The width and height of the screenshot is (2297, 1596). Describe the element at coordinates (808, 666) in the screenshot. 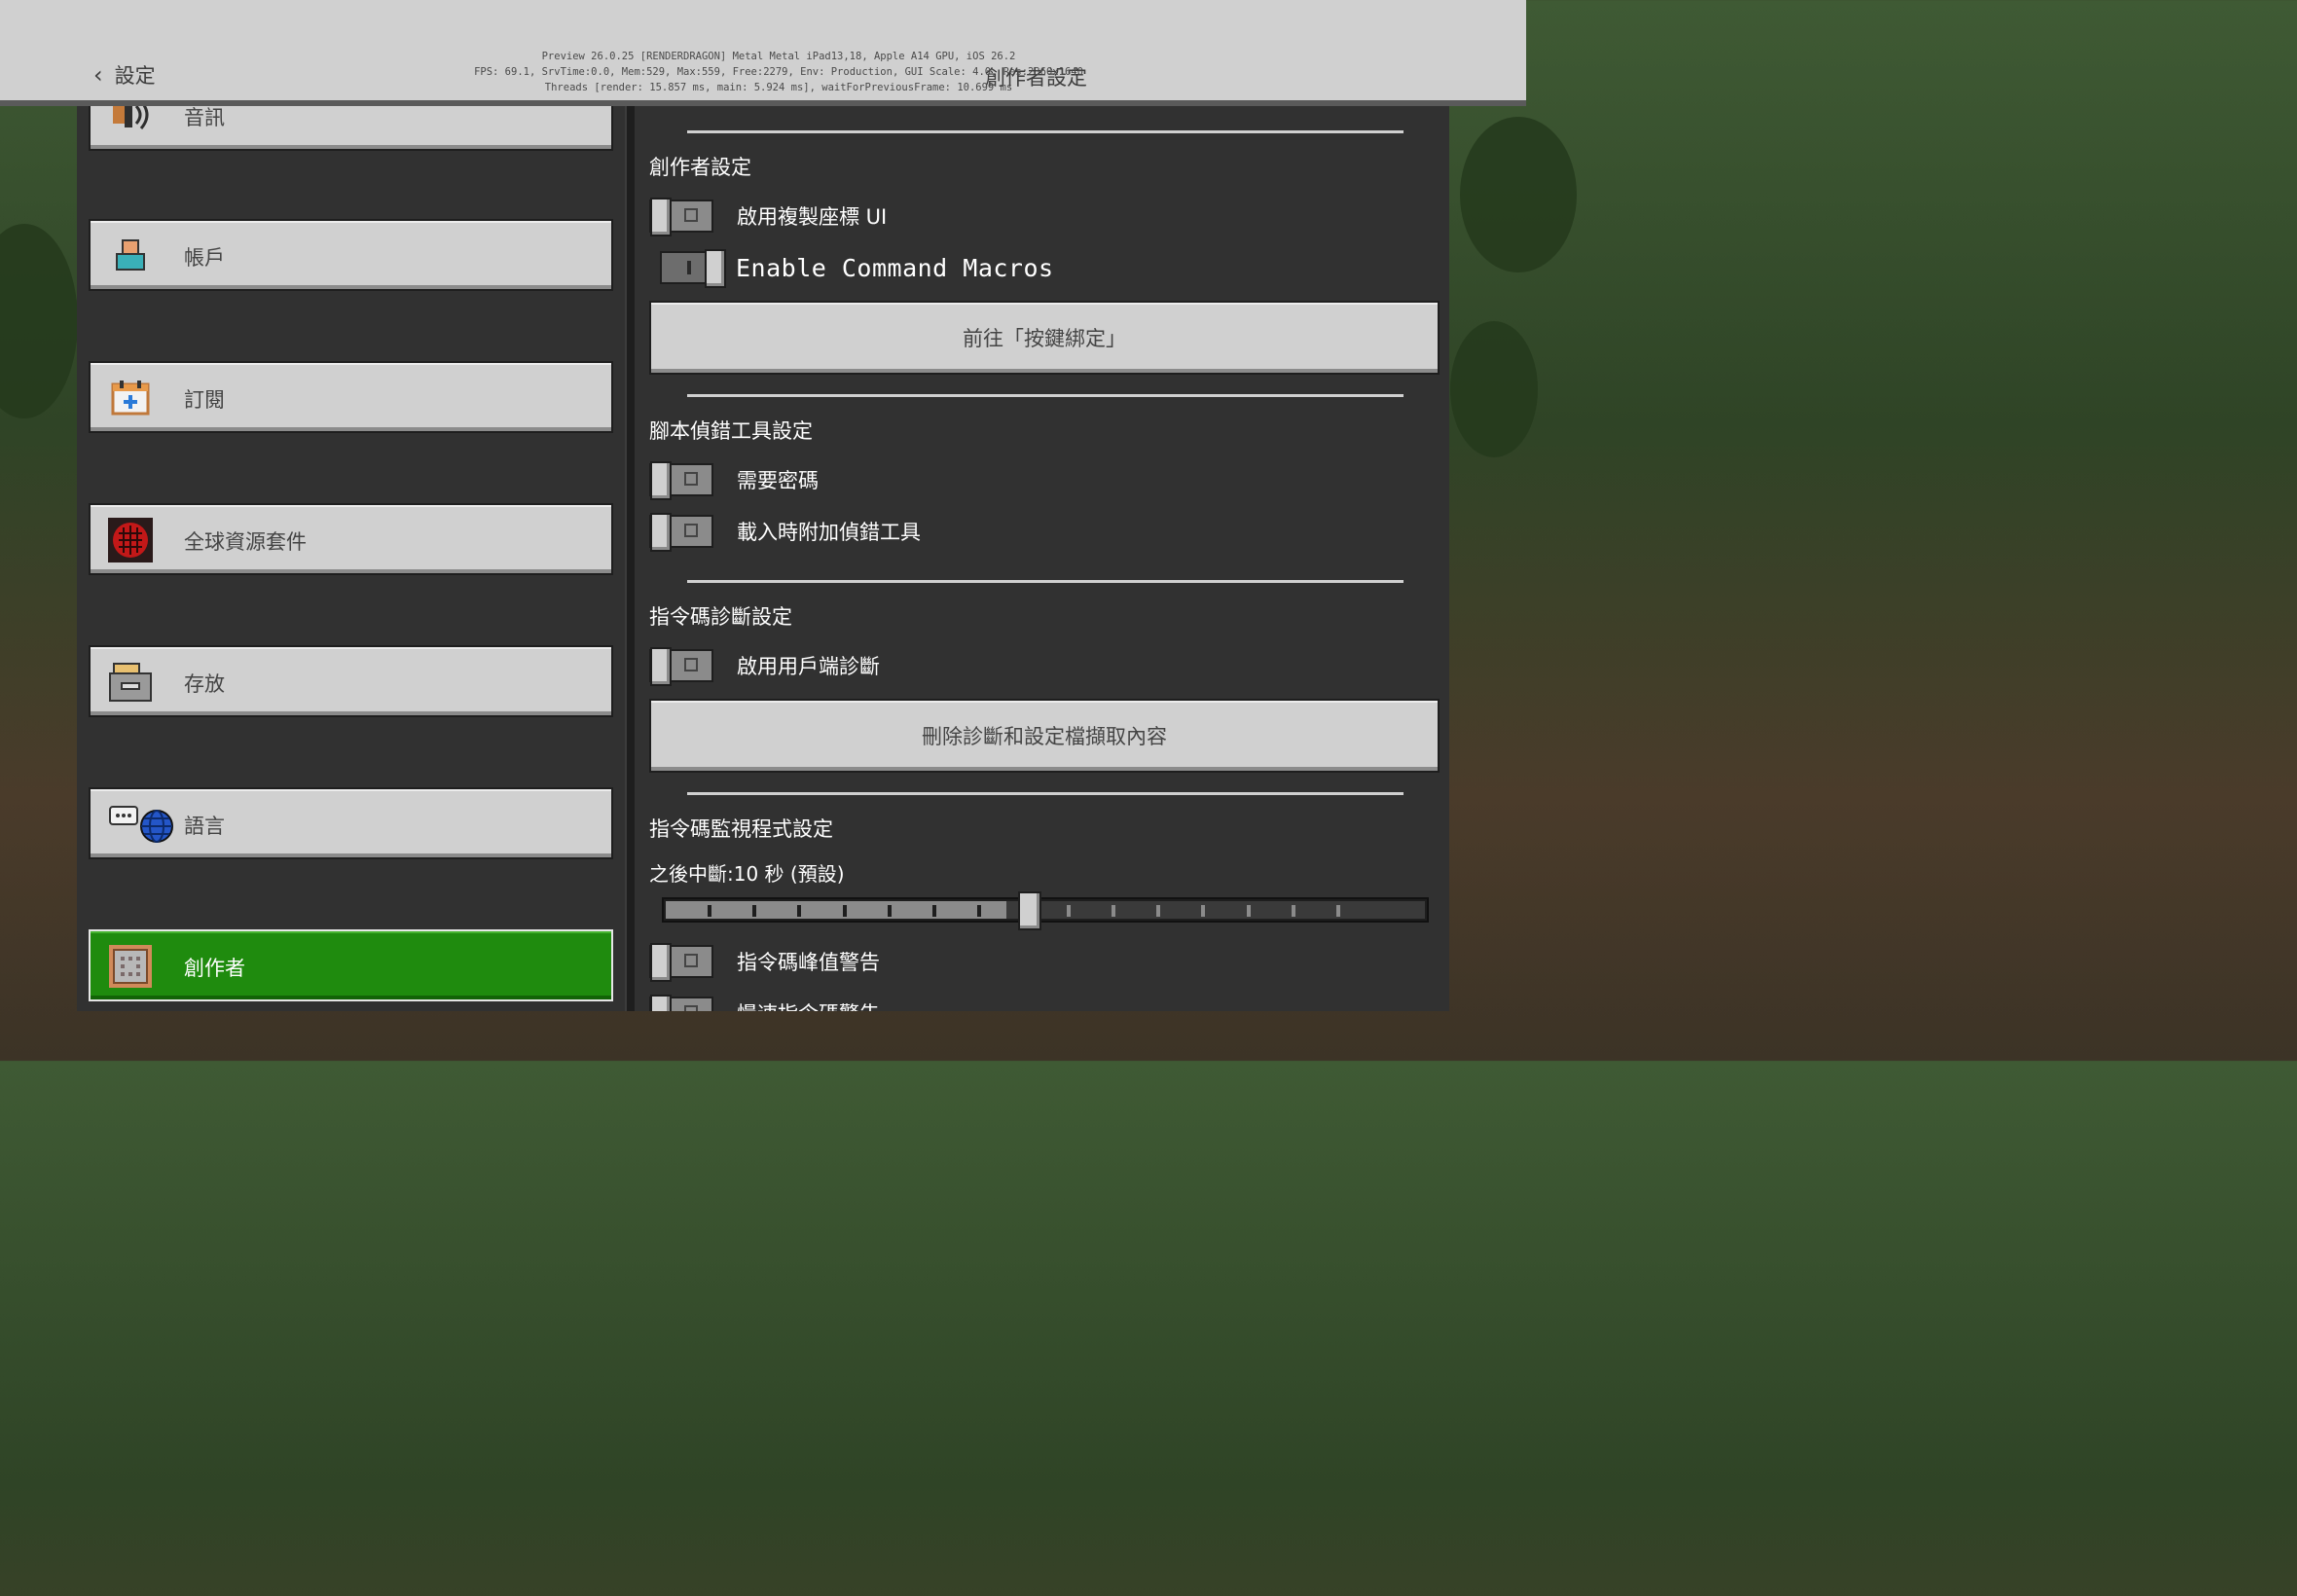

I see `toggle-label: 啟用用戶端診斷` at that location.